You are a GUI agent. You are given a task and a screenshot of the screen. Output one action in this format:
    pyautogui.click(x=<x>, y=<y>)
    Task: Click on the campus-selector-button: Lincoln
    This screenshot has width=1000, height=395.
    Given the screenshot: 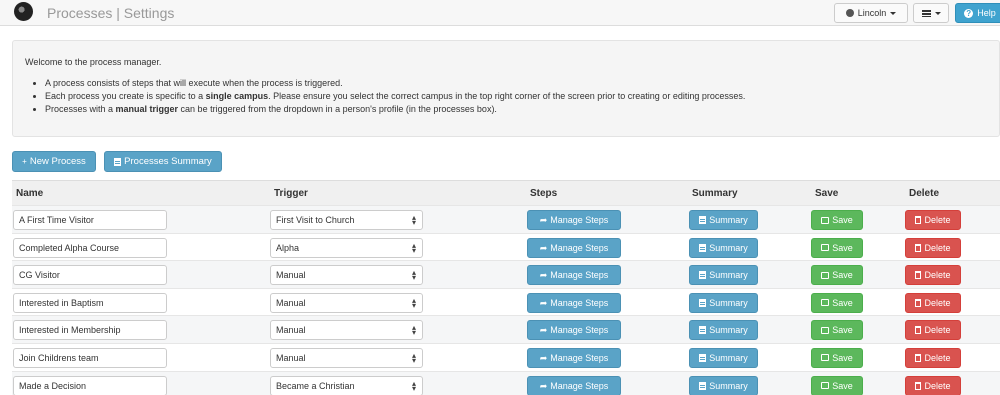 What is the action you would take?
    pyautogui.click(x=871, y=13)
    